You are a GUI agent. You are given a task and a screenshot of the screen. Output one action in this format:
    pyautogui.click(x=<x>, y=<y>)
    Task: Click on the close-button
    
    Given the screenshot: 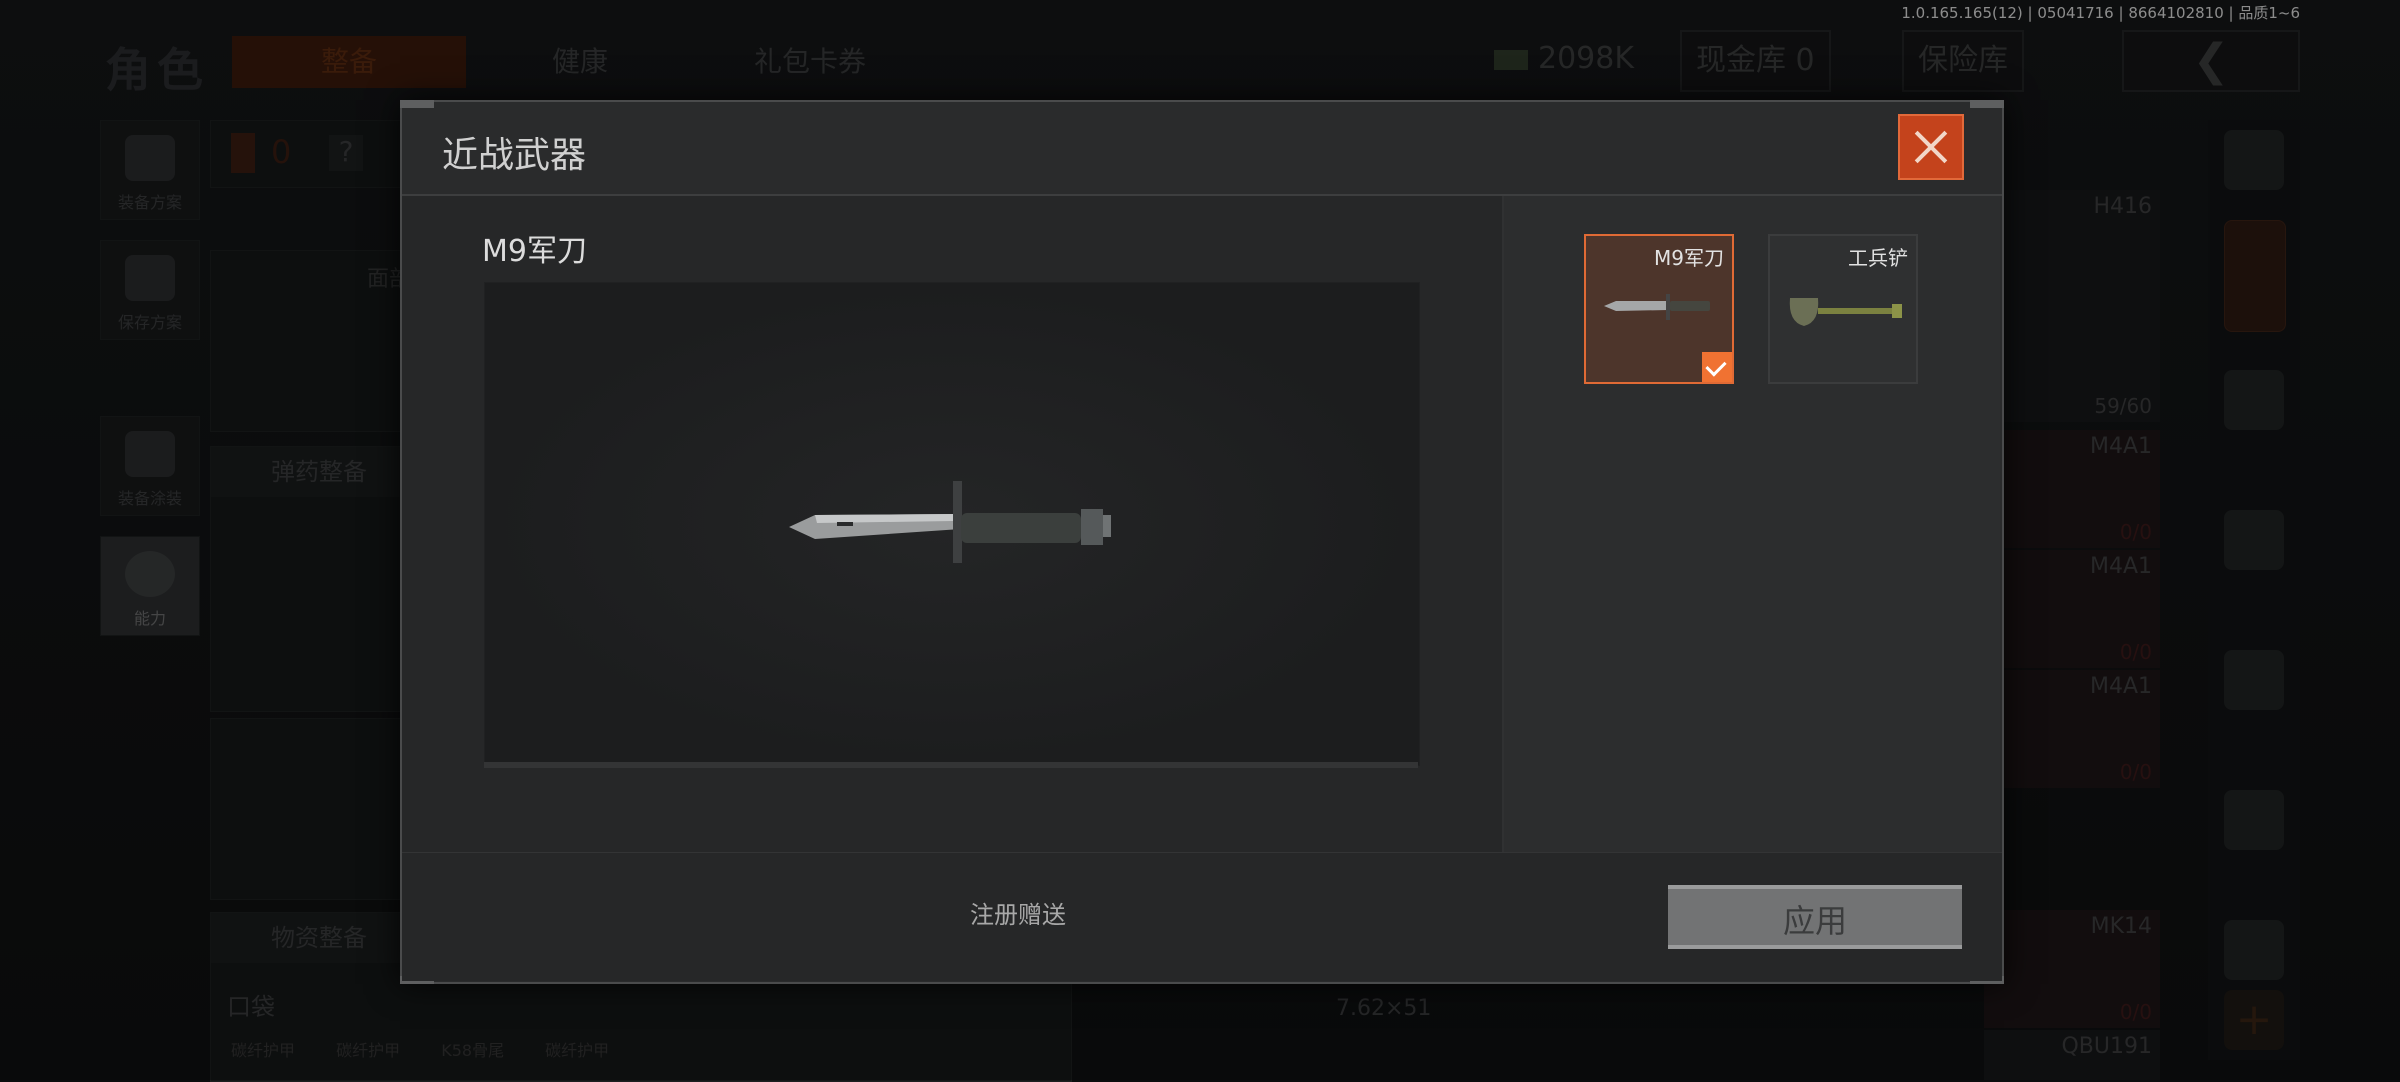 What is the action you would take?
    pyautogui.click(x=1931, y=147)
    